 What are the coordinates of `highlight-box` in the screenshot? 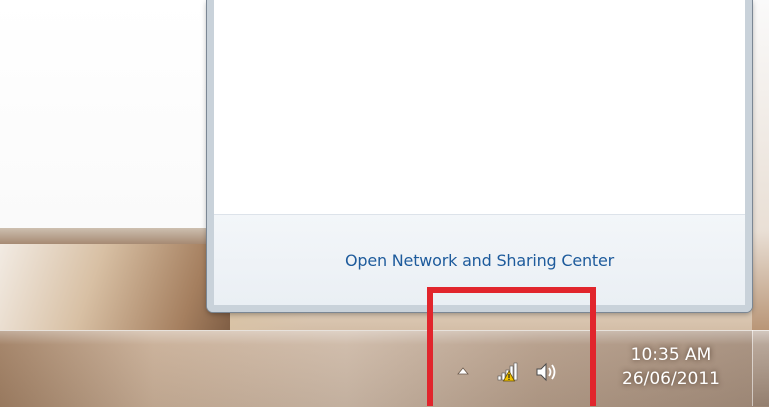 It's located at (511, 346).